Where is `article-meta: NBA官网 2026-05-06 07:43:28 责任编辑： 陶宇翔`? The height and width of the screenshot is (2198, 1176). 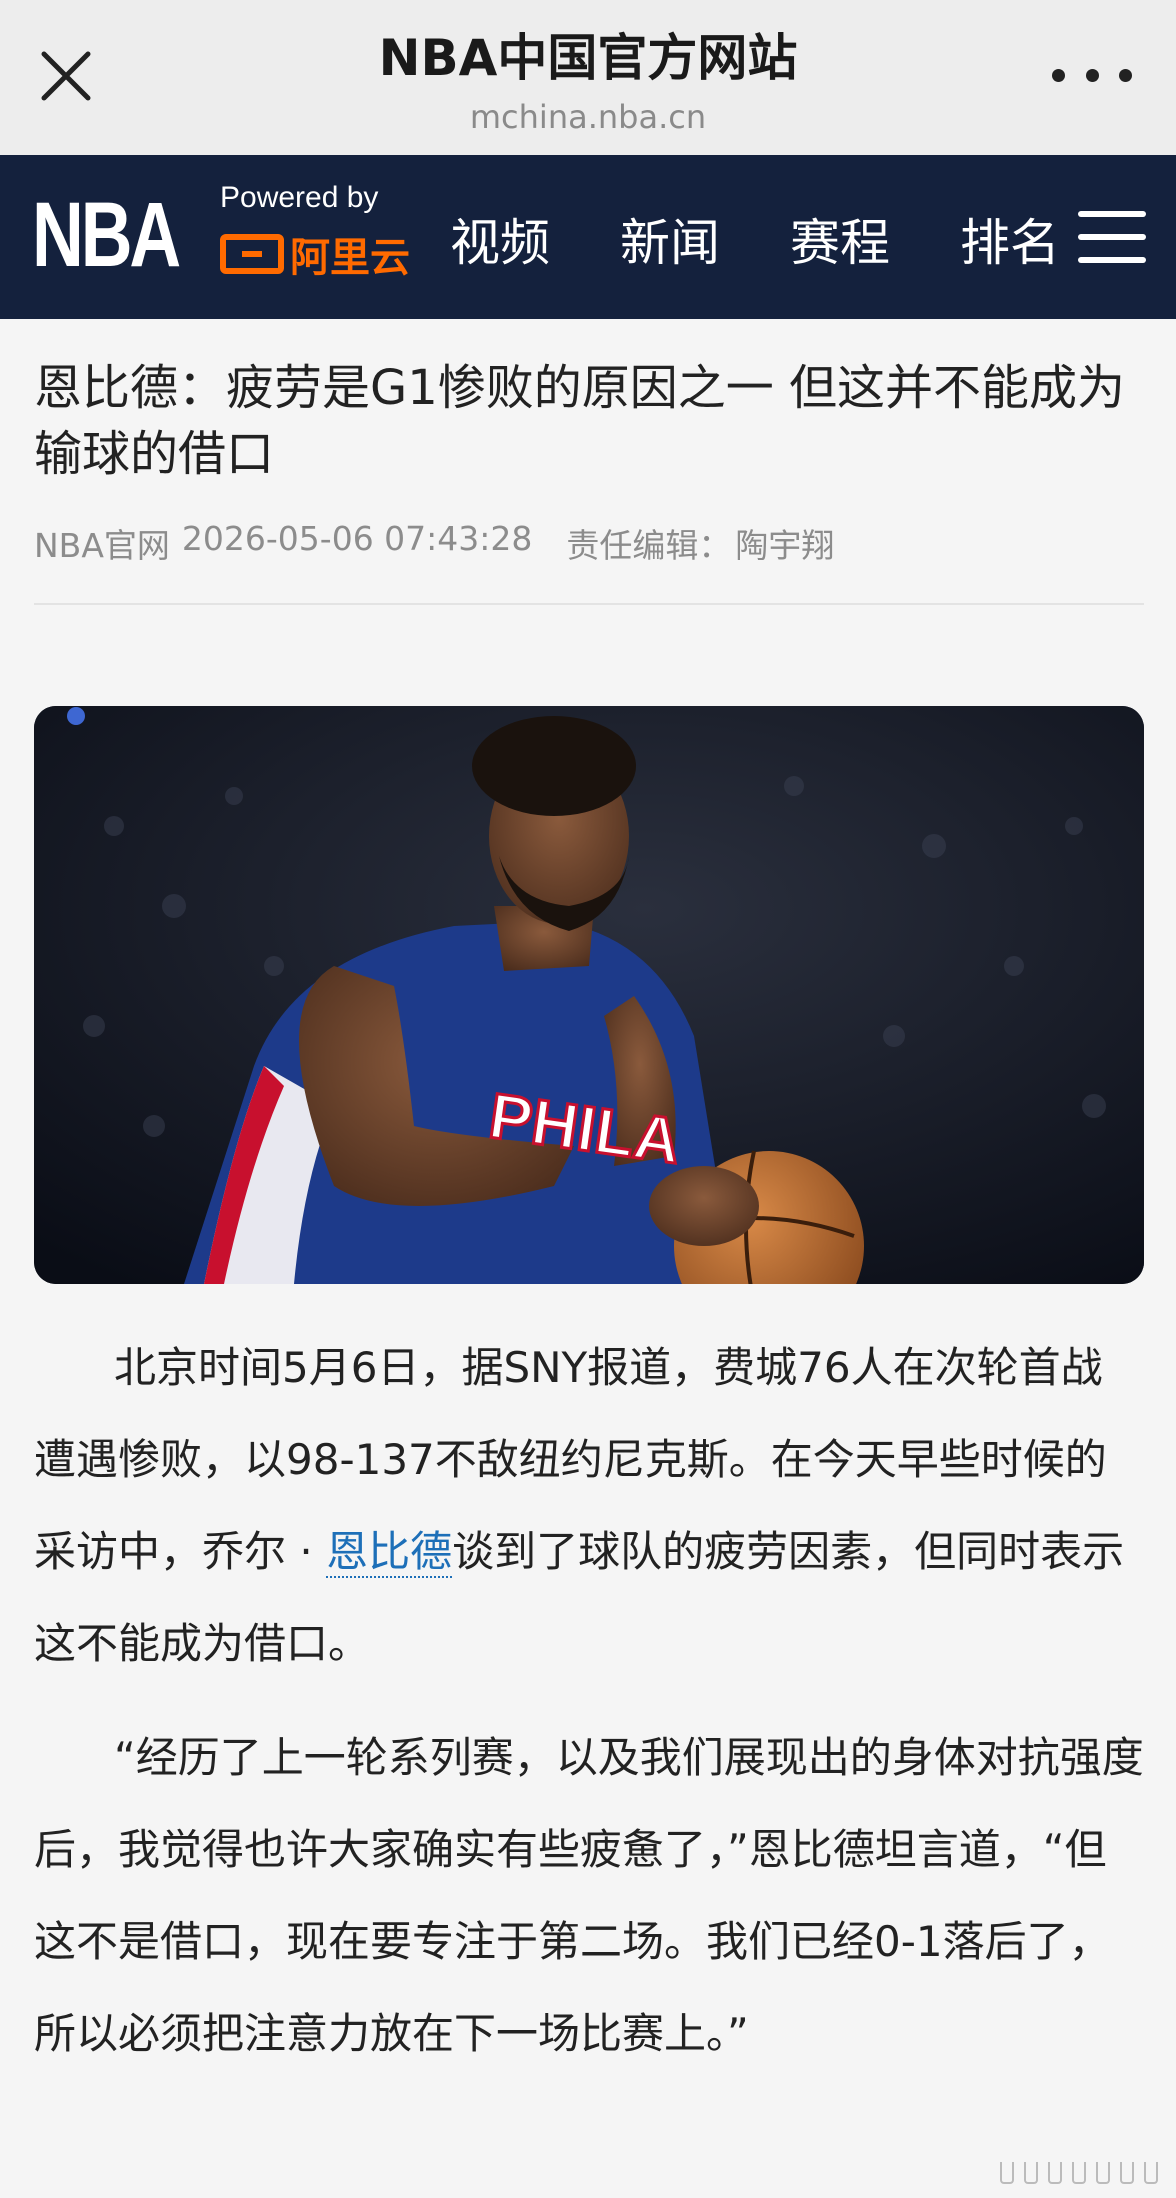
article-meta: NBA官网 2026-05-06 07:43:28 责任编辑： 陶宇翔 is located at coordinates (589, 543).